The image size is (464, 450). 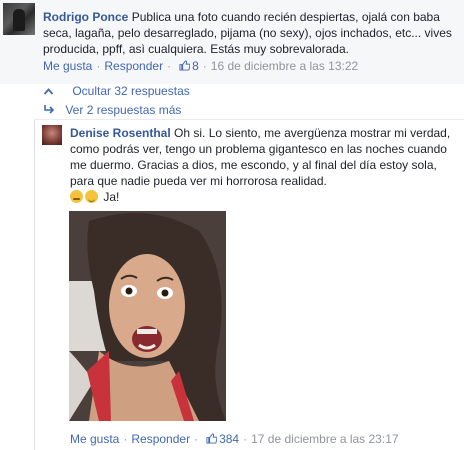 I want to click on comment-timestamp: 16 de diciembre a las 13:22, so click(x=284, y=66).